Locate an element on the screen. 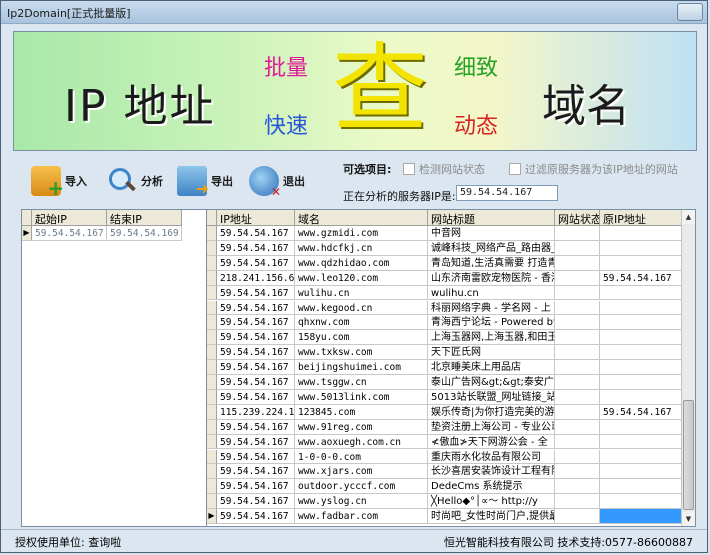 This screenshot has height=555, width=710. table-cell-title: 上海玉器网,上海玉器,和田玉 is located at coordinates (491, 338).